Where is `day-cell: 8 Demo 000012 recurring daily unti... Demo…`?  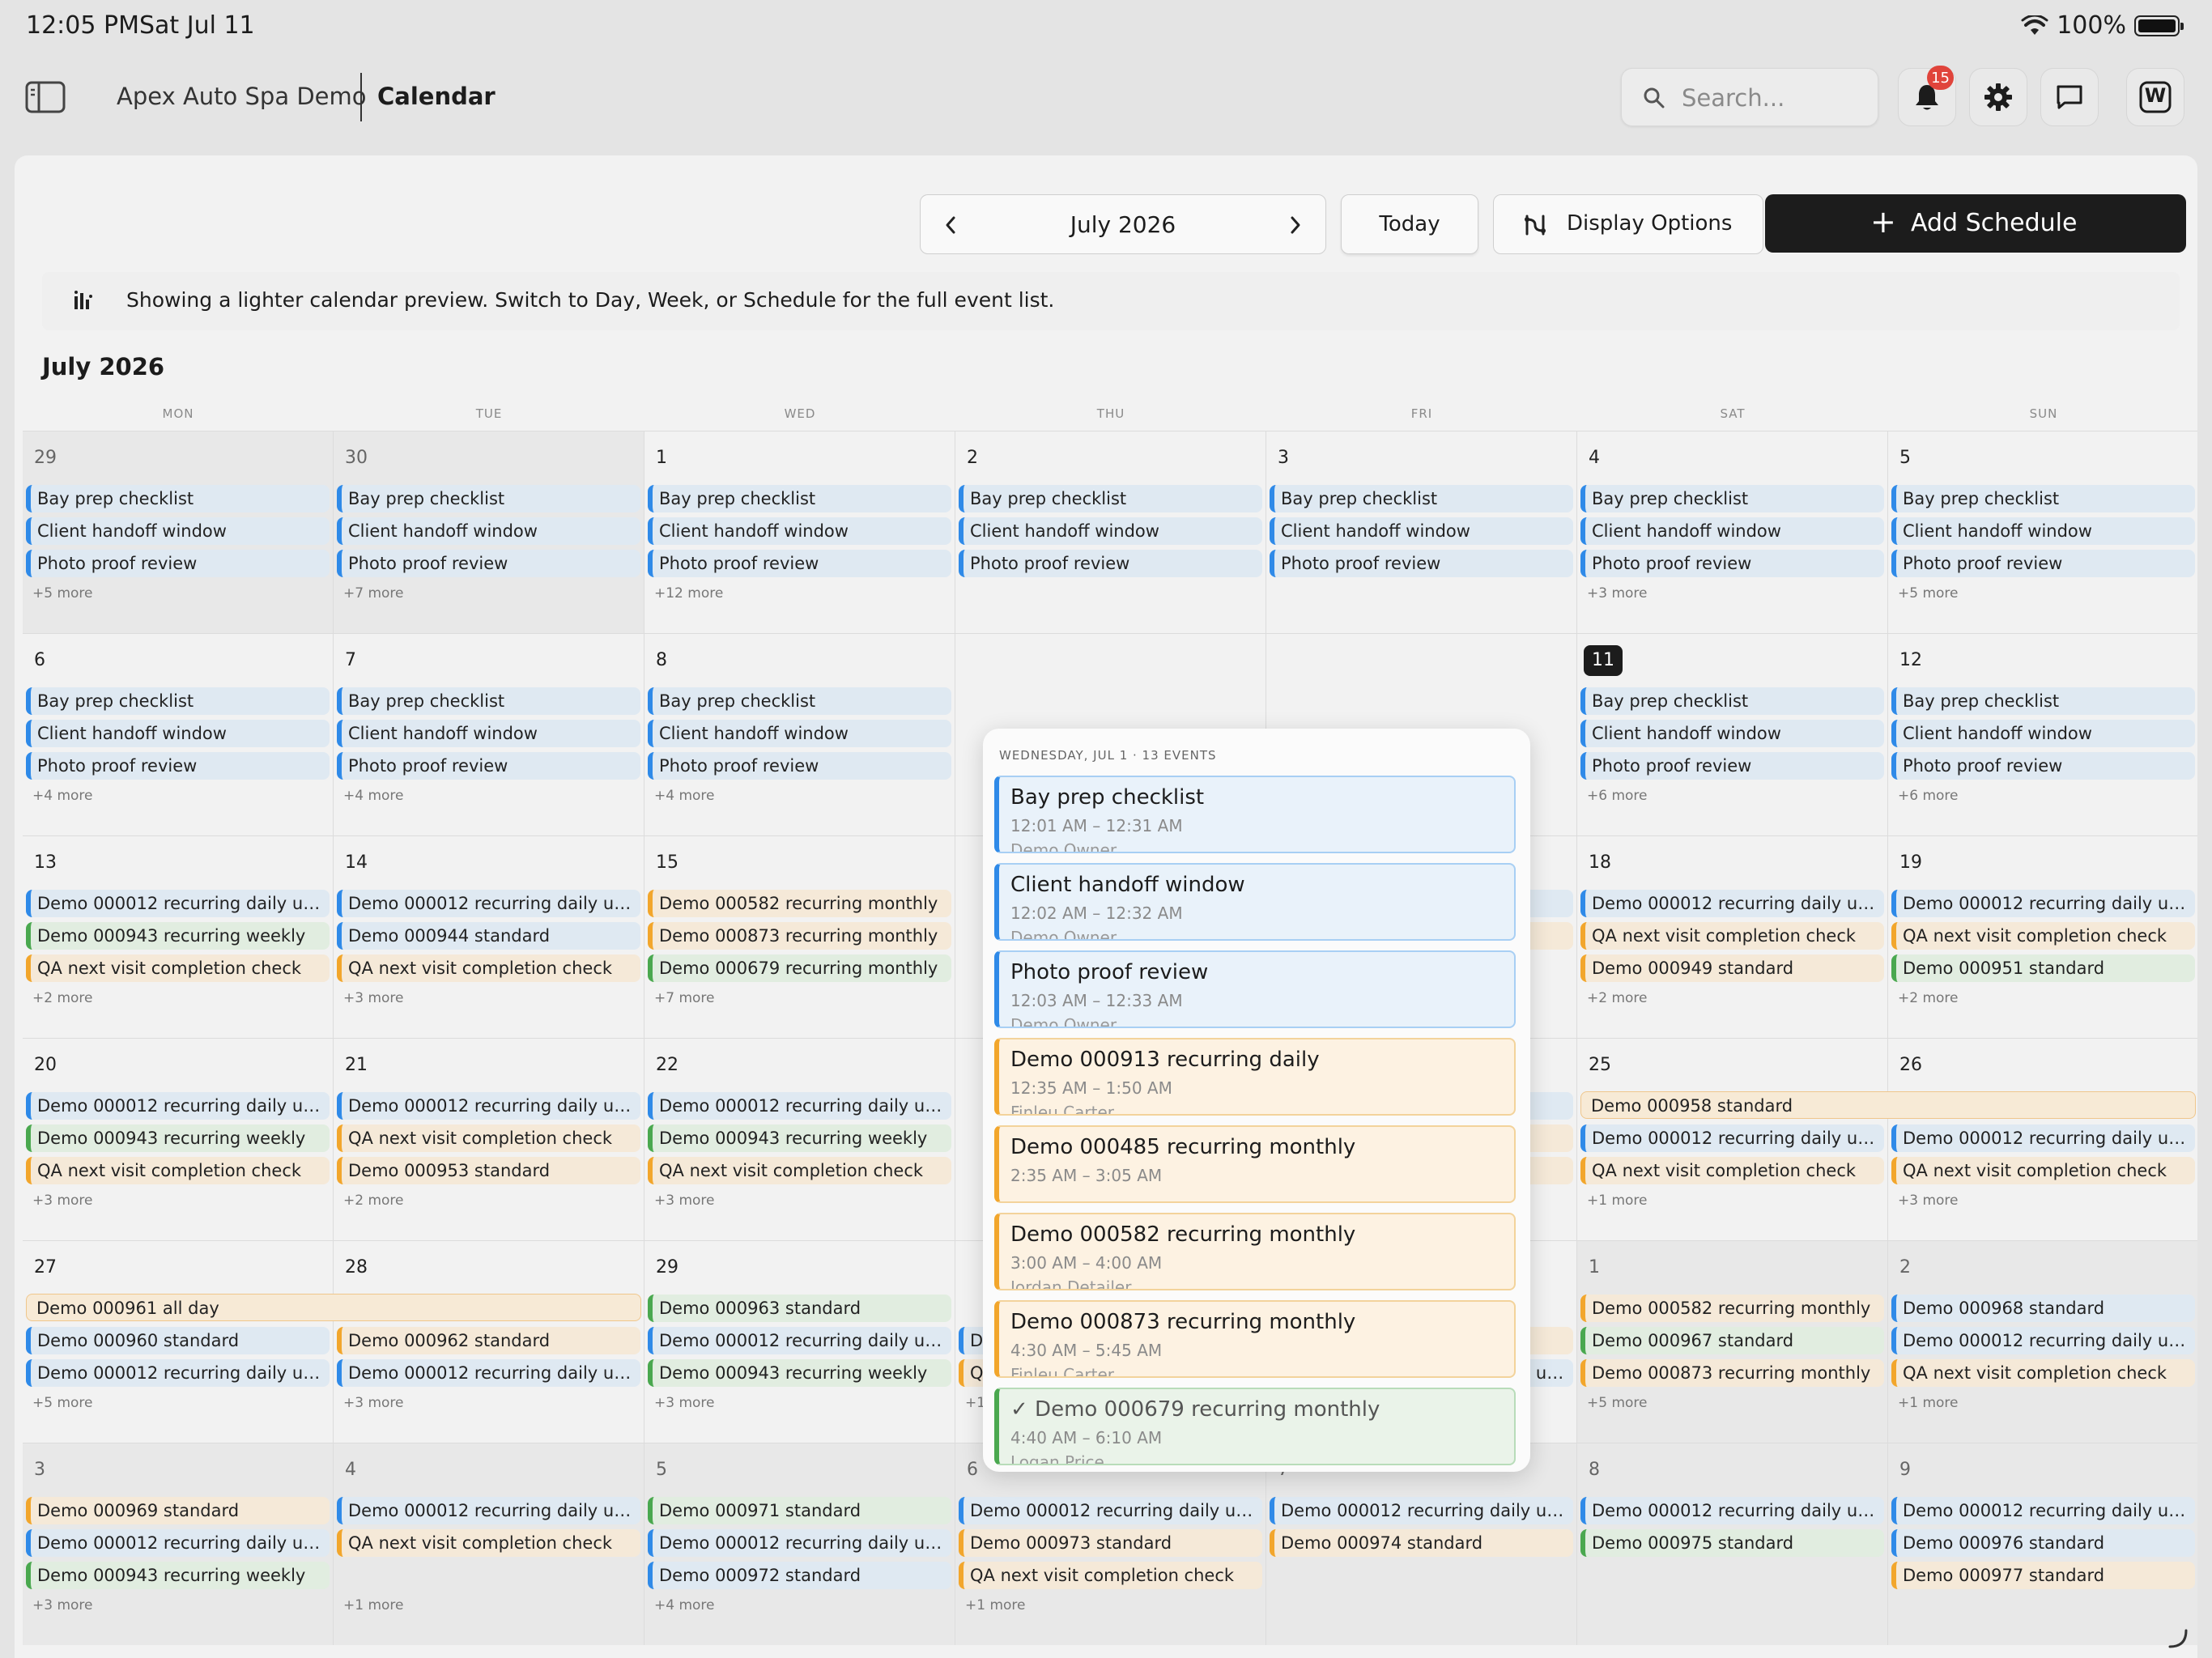
day-cell: 8 Demo 000012 recurring daily unti... Demo… is located at coordinates (1732, 1544).